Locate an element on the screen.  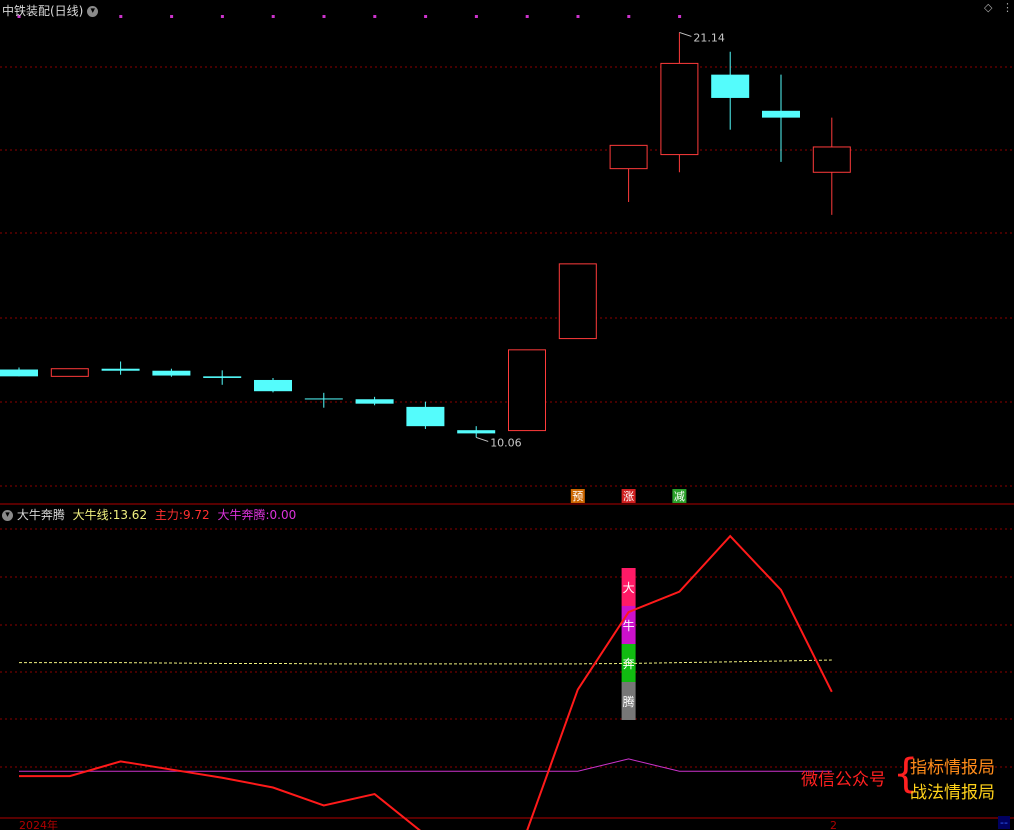
signal-badge: 涨 is located at coordinates (628, 496).